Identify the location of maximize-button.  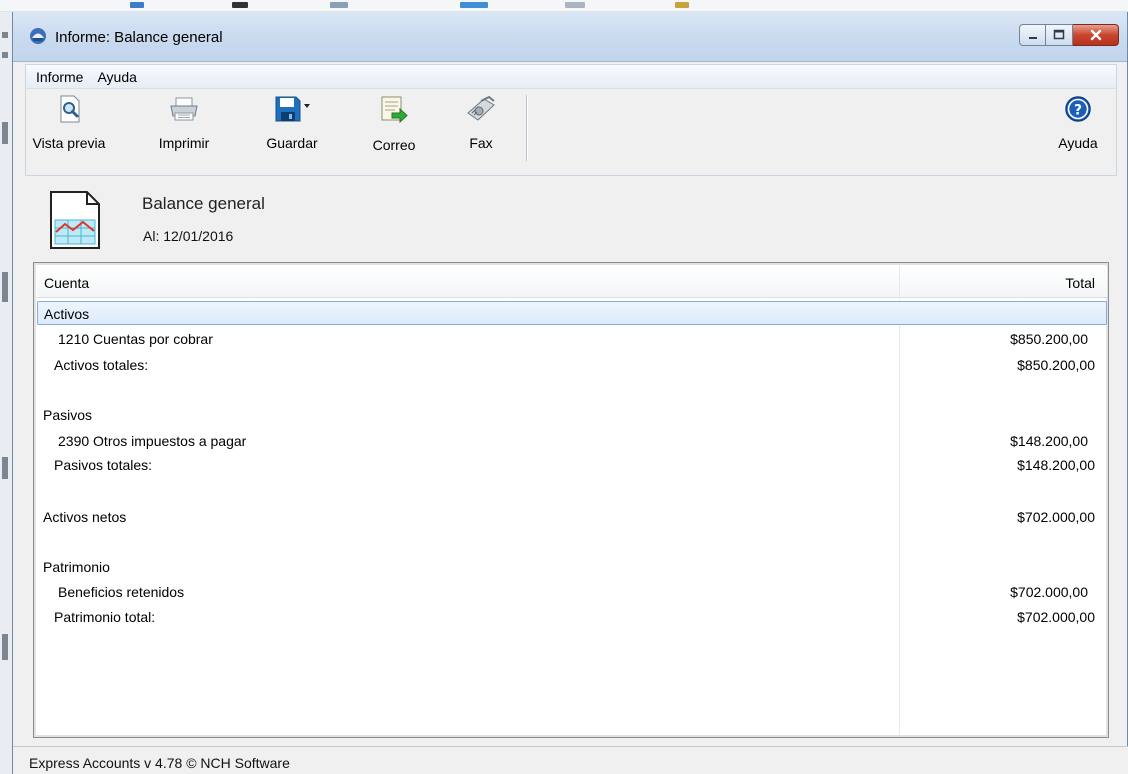
(1059, 35).